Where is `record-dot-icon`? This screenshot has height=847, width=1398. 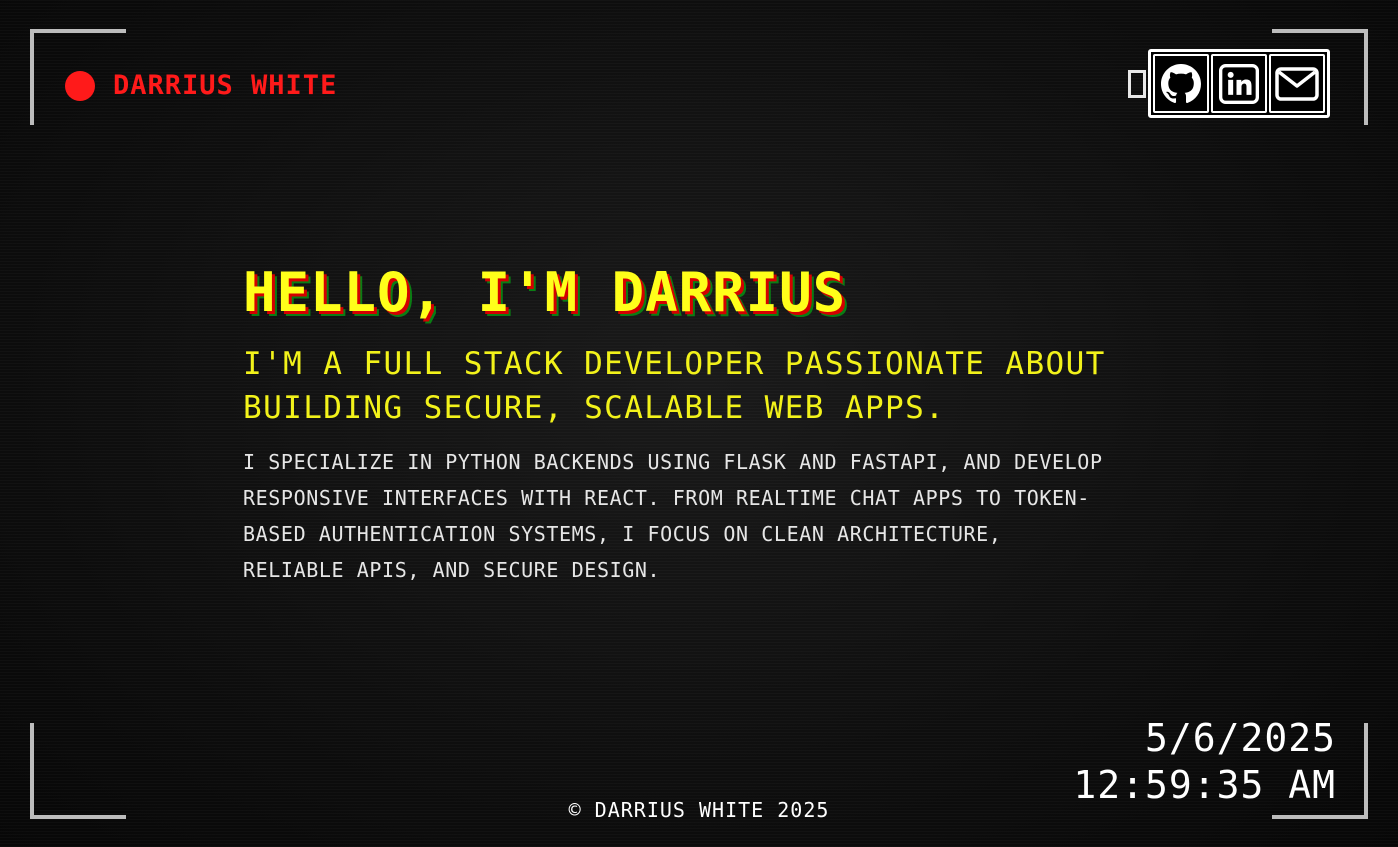 record-dot-icon is located at coordinates (80, 85).